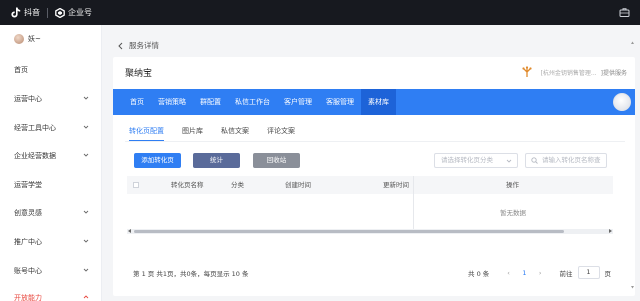  Describe the element at coordinates (613, 73) in the screenshot. I see `provider-suffix: ]提供服务` at that location.